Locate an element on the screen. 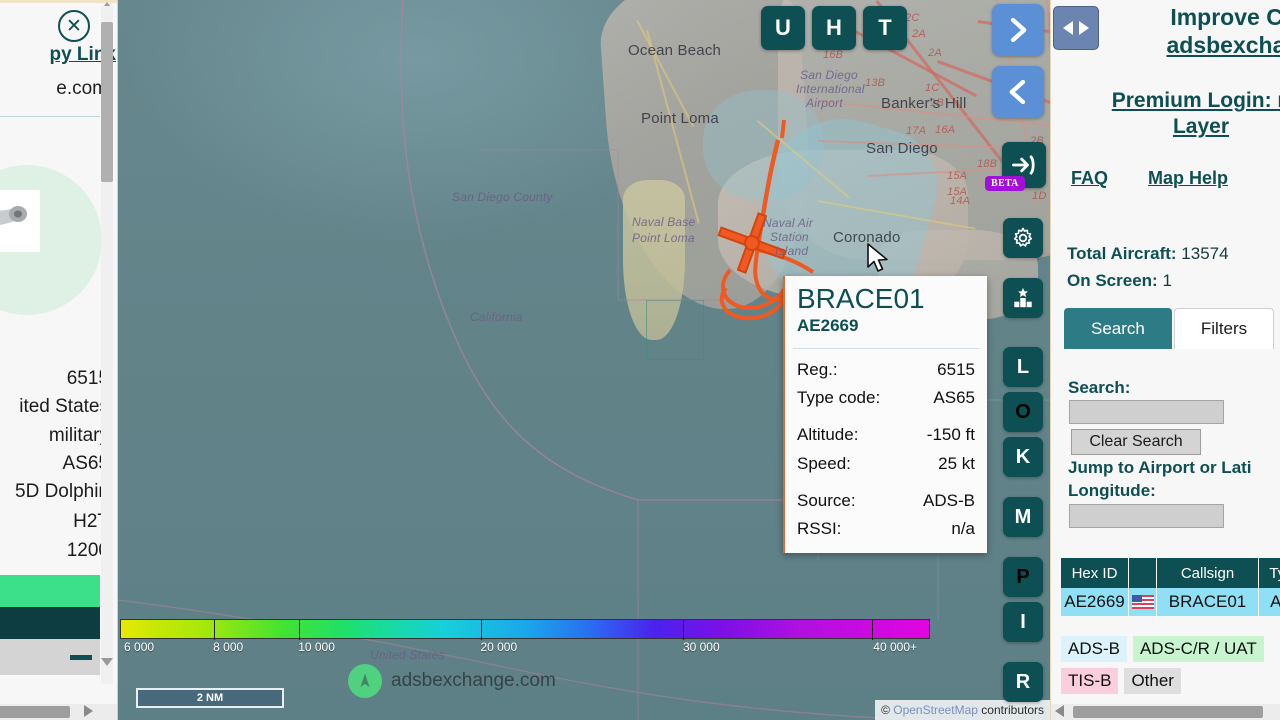 This screenshot has height=720, width=1280. attribution-suffix: contributors is located at coordinates (1010, 710).